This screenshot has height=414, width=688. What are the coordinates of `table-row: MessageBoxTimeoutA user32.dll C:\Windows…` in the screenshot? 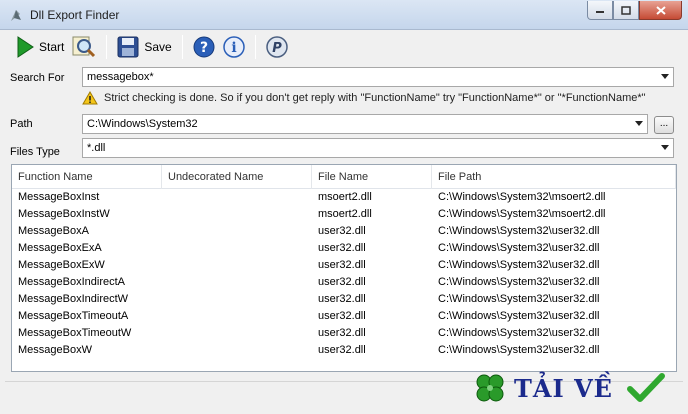 It's located at (344, 316).